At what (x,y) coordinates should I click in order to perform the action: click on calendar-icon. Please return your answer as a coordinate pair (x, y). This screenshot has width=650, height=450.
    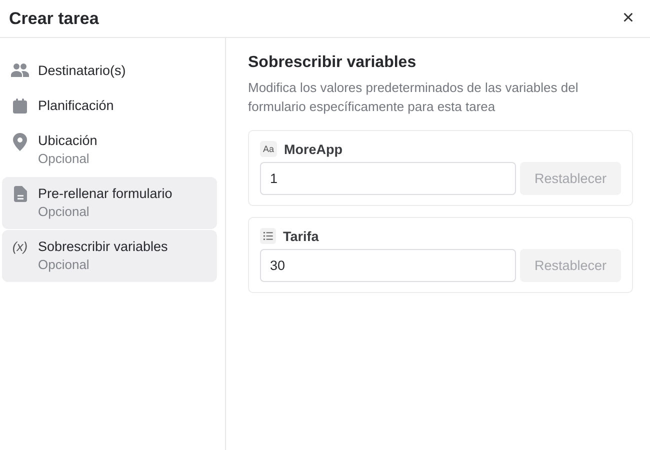
    Looking at the image, I should click on (20, 106).